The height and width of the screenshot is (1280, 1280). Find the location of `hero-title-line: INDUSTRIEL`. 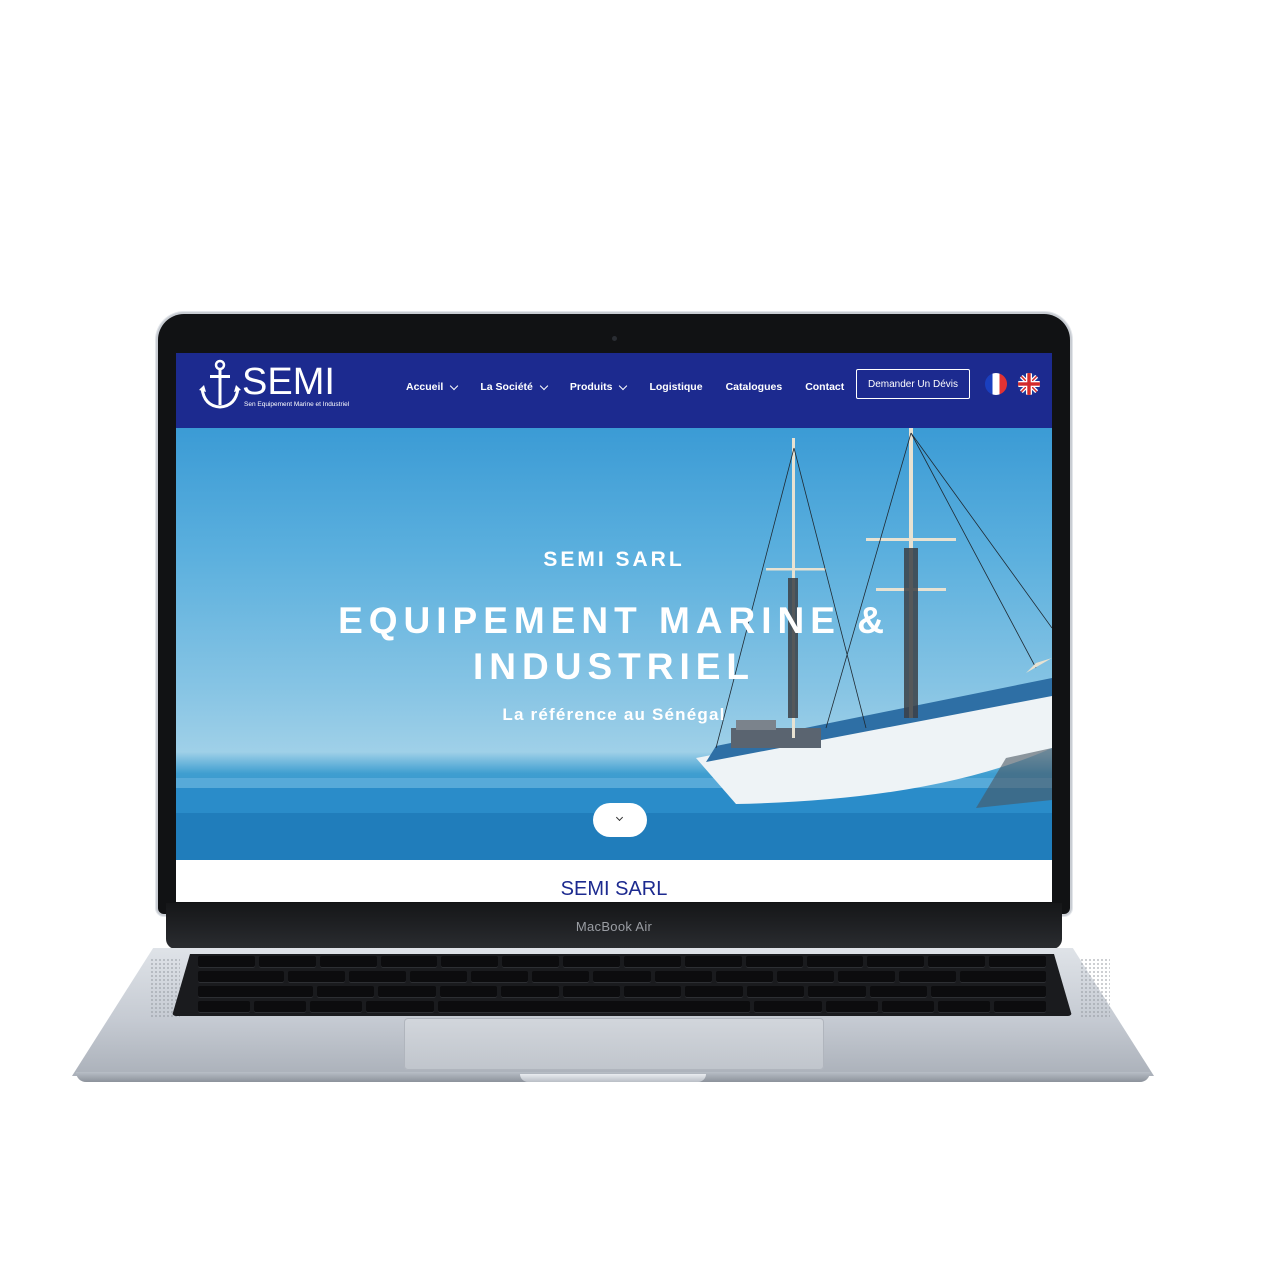

hero-title-line: INDUSTRIEL is located at coordinates (614, 666).